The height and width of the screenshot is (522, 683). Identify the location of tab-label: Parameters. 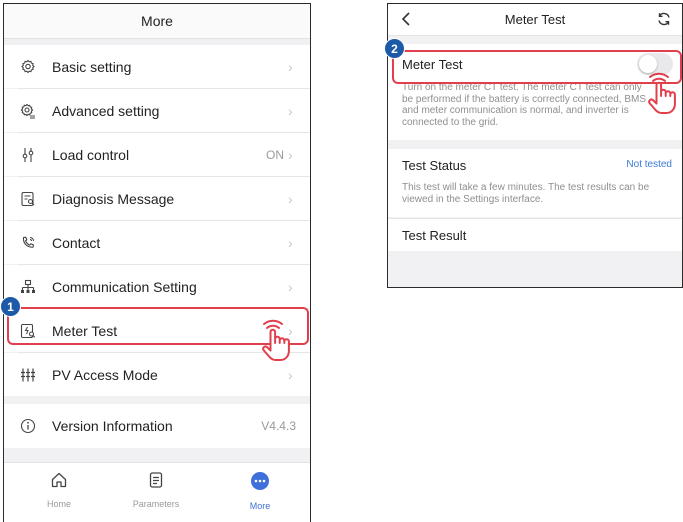
(156, 504).